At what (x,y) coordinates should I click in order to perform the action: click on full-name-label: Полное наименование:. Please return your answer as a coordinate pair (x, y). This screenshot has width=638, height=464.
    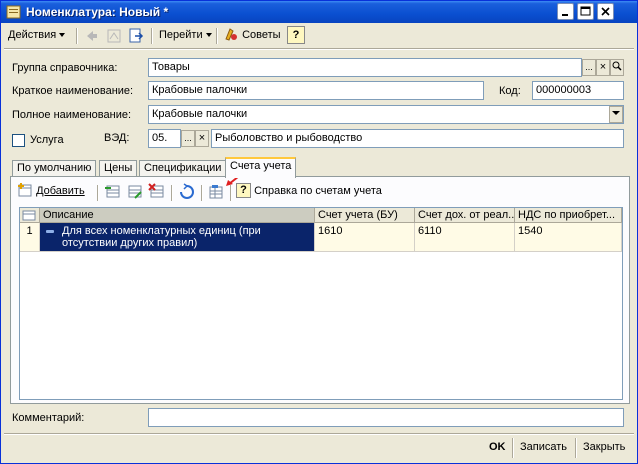
    Looking at the image, I should click on (72, 115).